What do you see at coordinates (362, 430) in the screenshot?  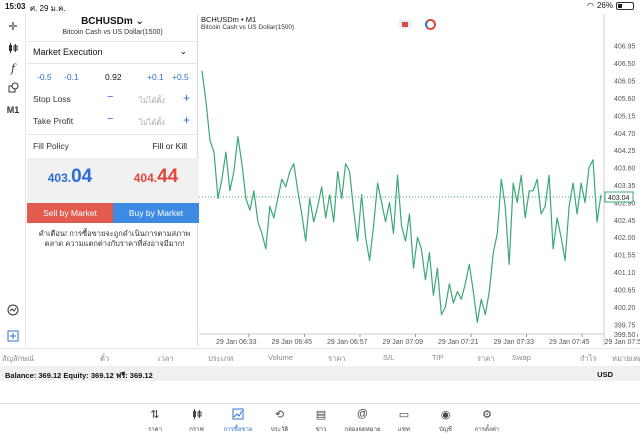 I see `tab-label: กล่องจดหมาย` at bounding box center [362, 430].